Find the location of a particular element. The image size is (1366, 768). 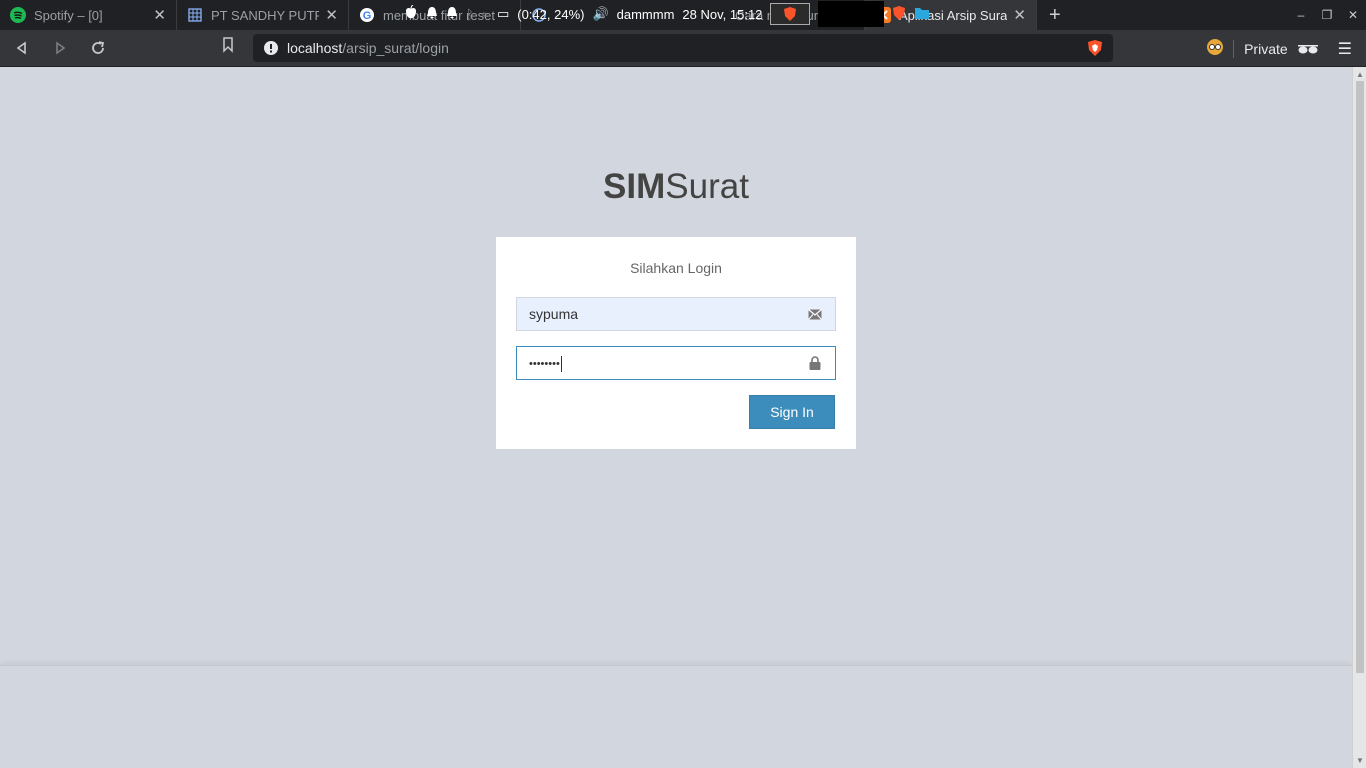

wifi-icon: ≈ is located at coordinates (485, 14).